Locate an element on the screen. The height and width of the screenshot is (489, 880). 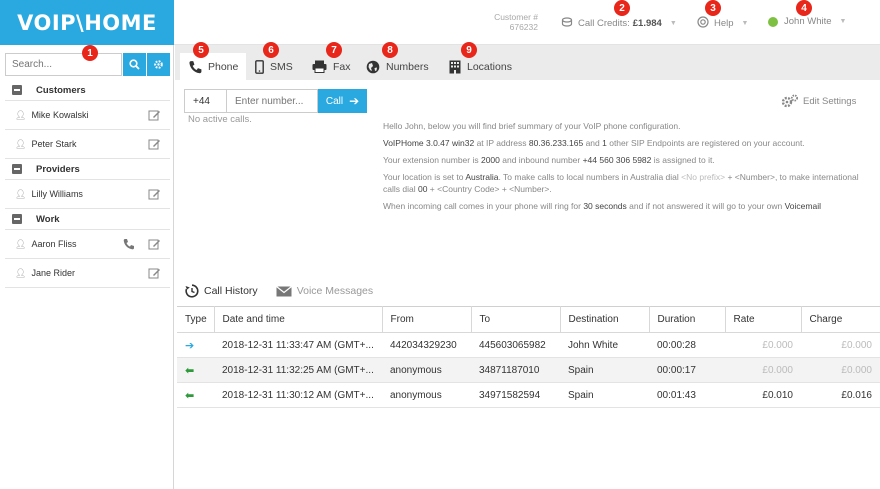
column-header: From is located at coordinates (426, 319).